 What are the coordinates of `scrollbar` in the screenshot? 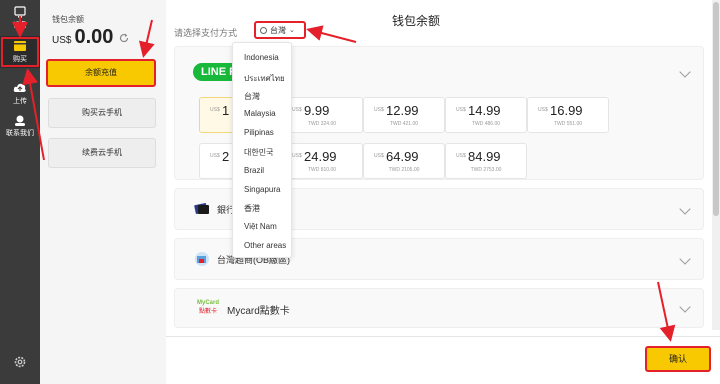 It's located at (716, 165).